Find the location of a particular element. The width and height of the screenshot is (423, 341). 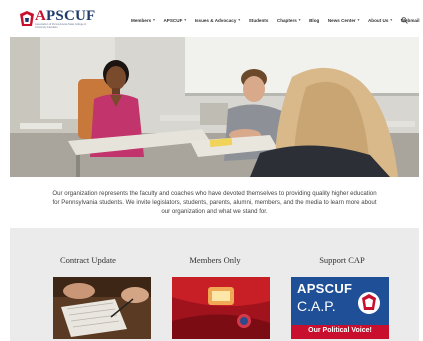

nav-item-chapters: Chapters ▾ is located at coordinates (289, 20).